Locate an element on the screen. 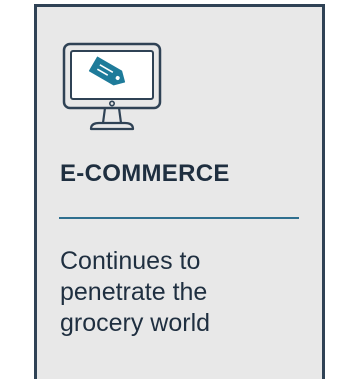 This screenshot has width=338, height=379. description-line: penetrate the is located at coordinates (134, 292).